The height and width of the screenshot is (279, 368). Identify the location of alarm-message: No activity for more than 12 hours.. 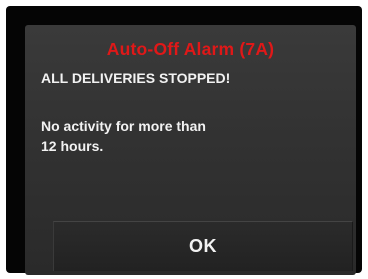
(141, 136).